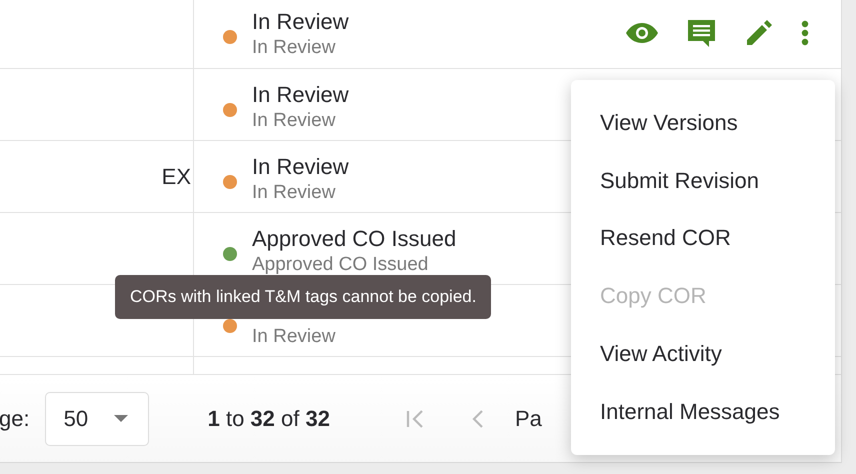 The image size is (856, 474). What do you see at coordinates (303, 297) in the screenshot?
I see `tooltip: CORs with linked T&M tags cannot be copied.` at bounding box center [303, 297].